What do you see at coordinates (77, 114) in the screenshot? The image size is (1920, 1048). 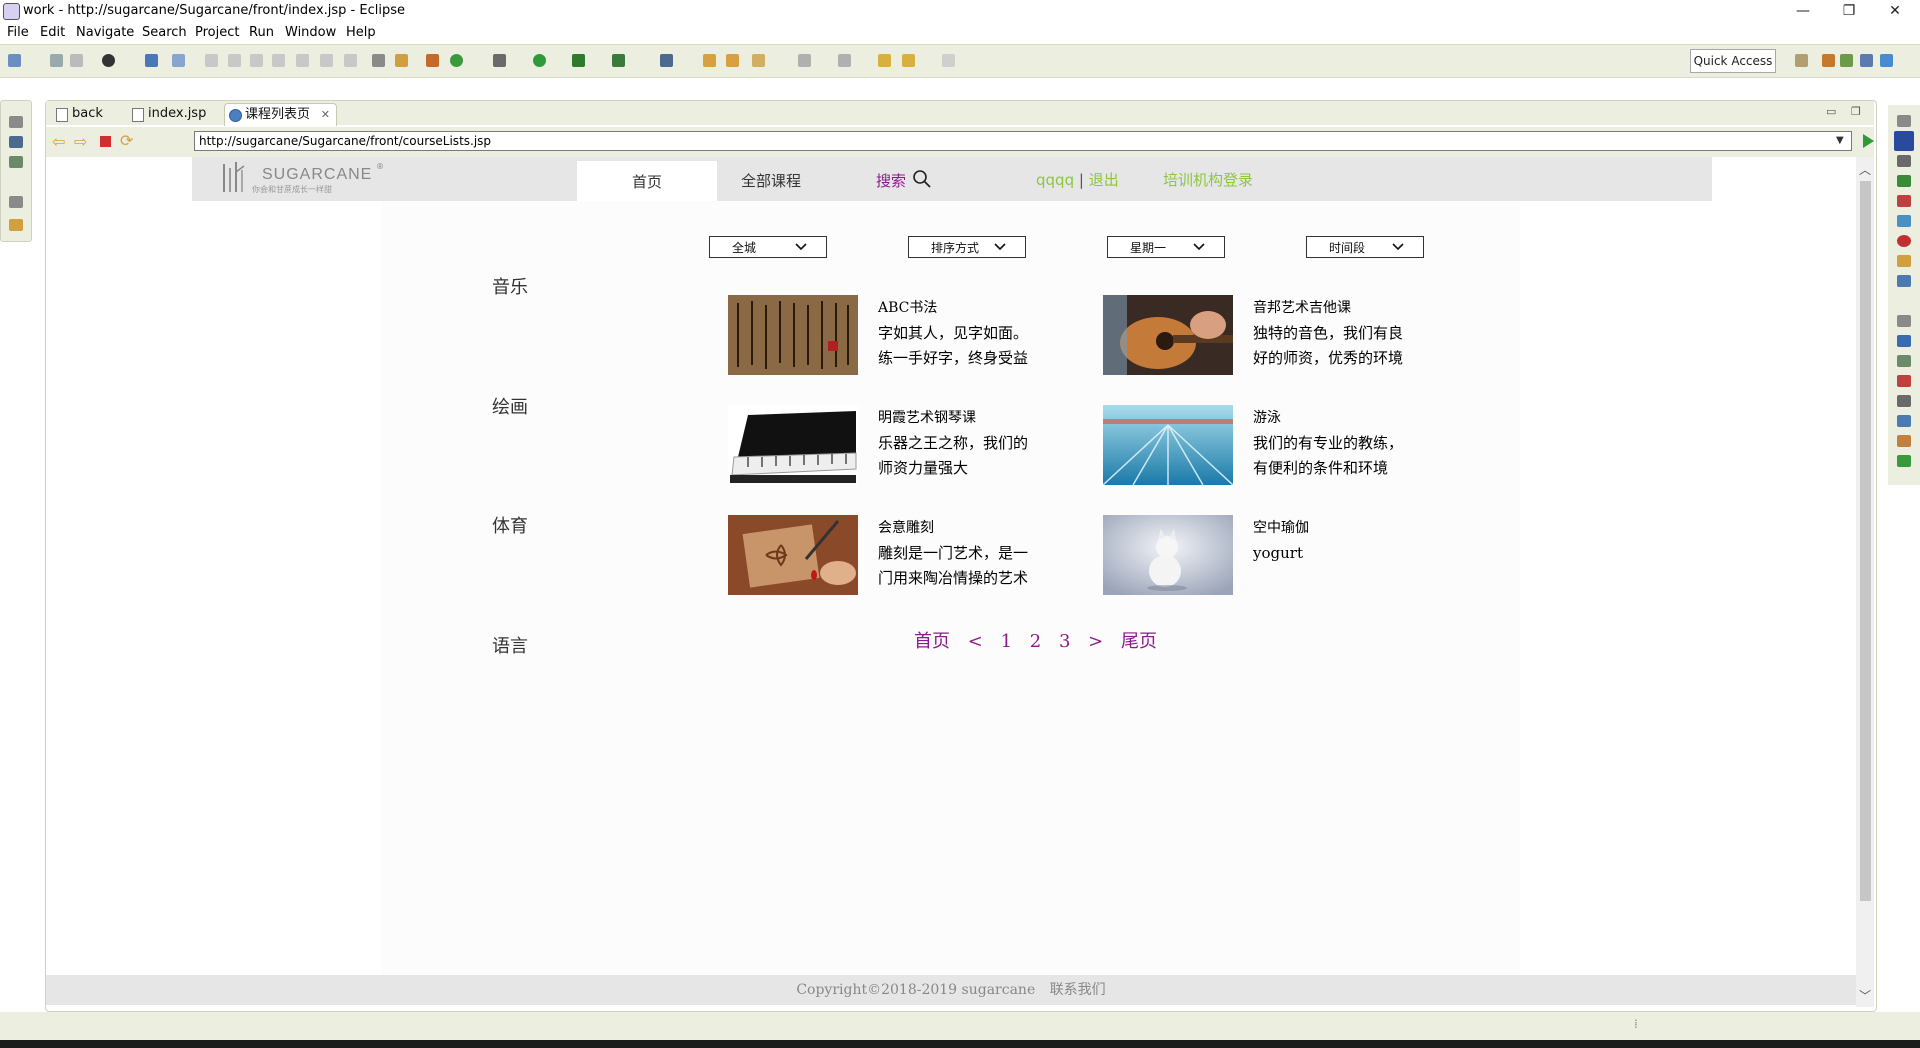 I see `tab-back: back` at bounding box center [77, 114].